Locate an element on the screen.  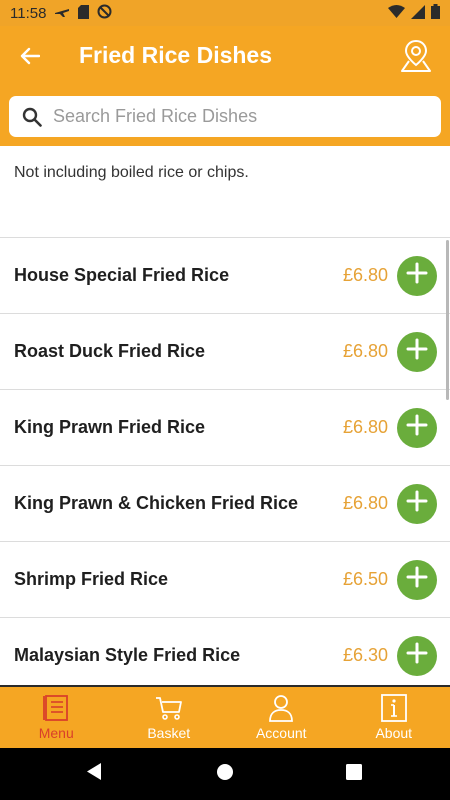
airplane-mode-icon is located at coordinates (62, 13).